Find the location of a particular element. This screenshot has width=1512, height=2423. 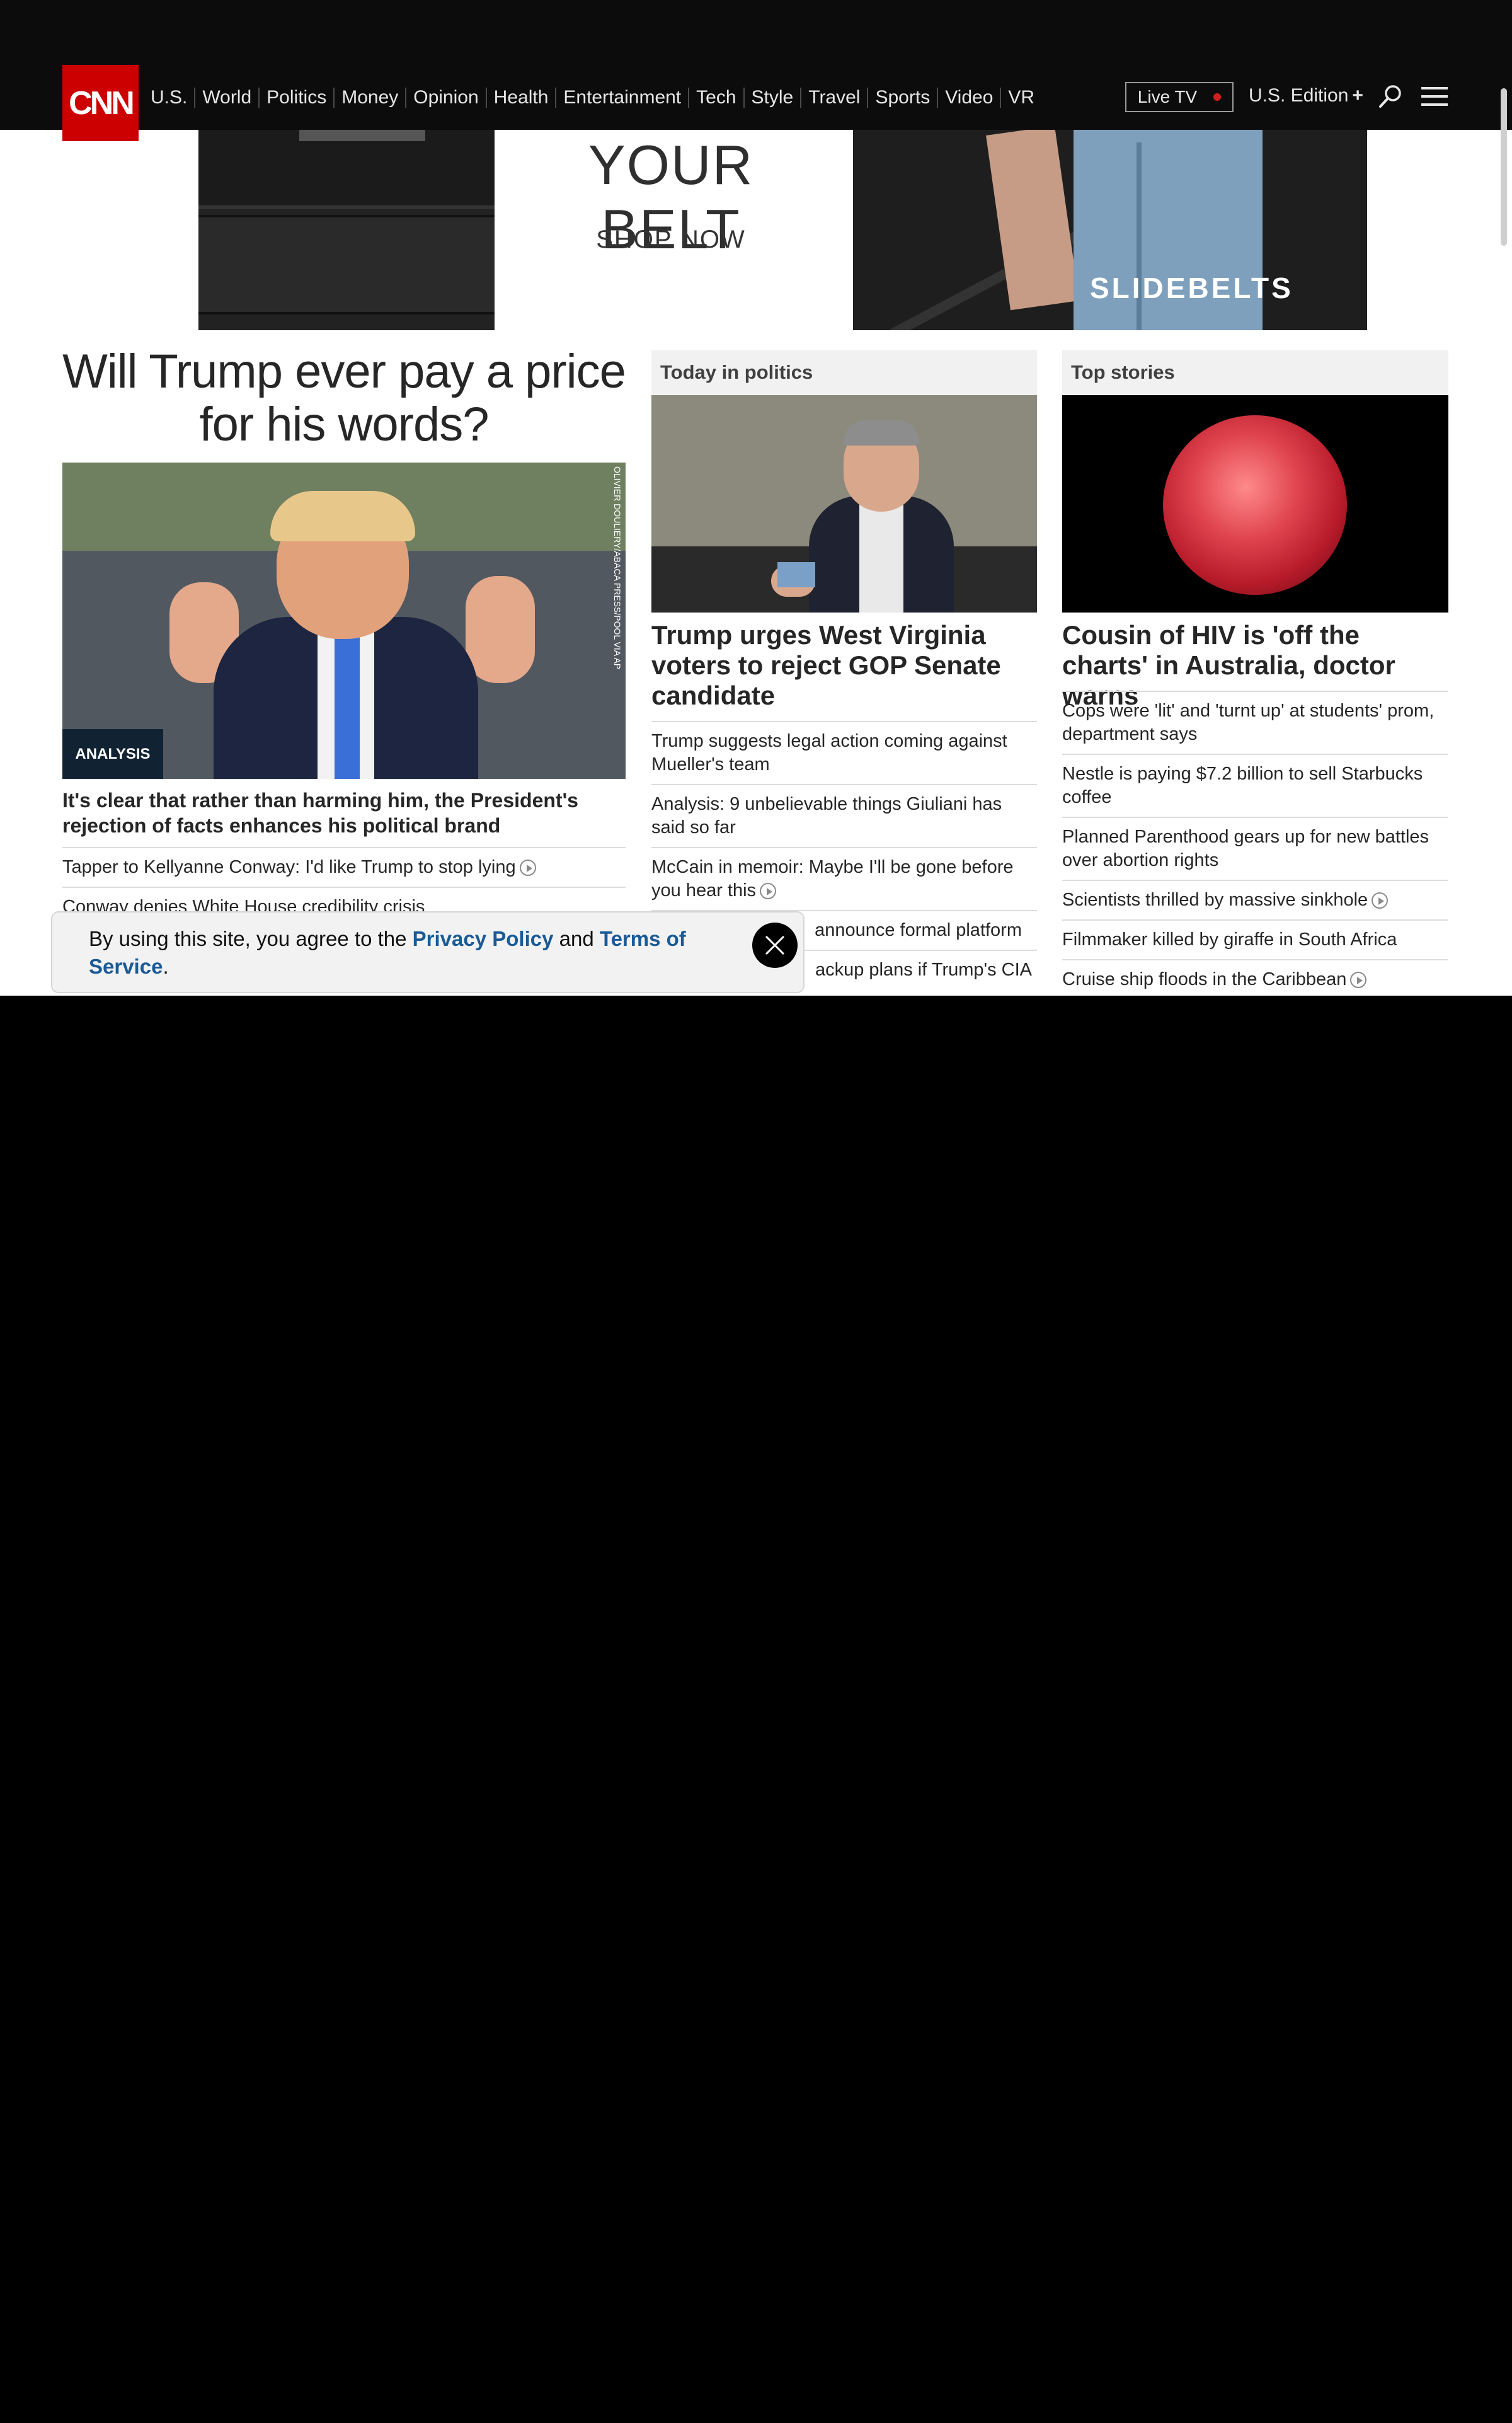

nav-item-vr: VR is located at coordinates (1021, 97).